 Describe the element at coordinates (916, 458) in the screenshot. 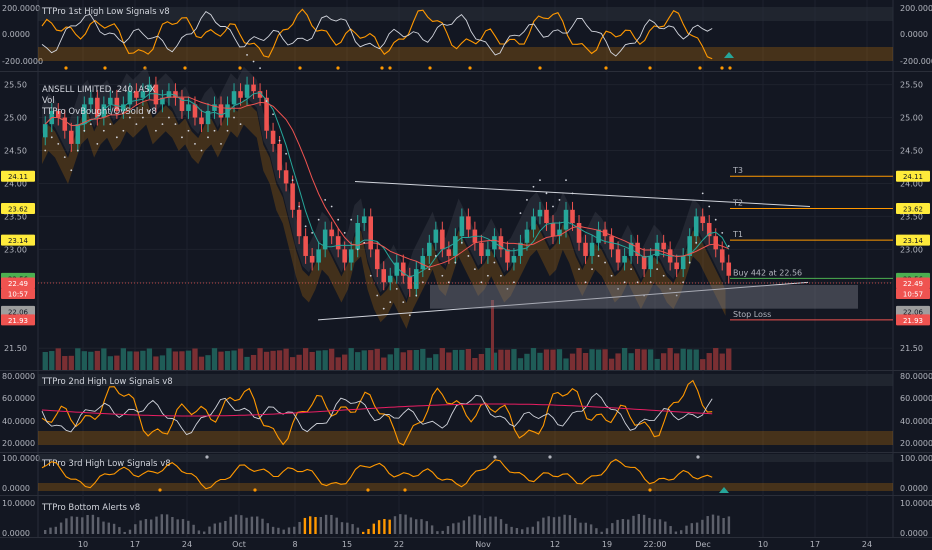

I see `p3-tick-right: 100.0000` at that location.